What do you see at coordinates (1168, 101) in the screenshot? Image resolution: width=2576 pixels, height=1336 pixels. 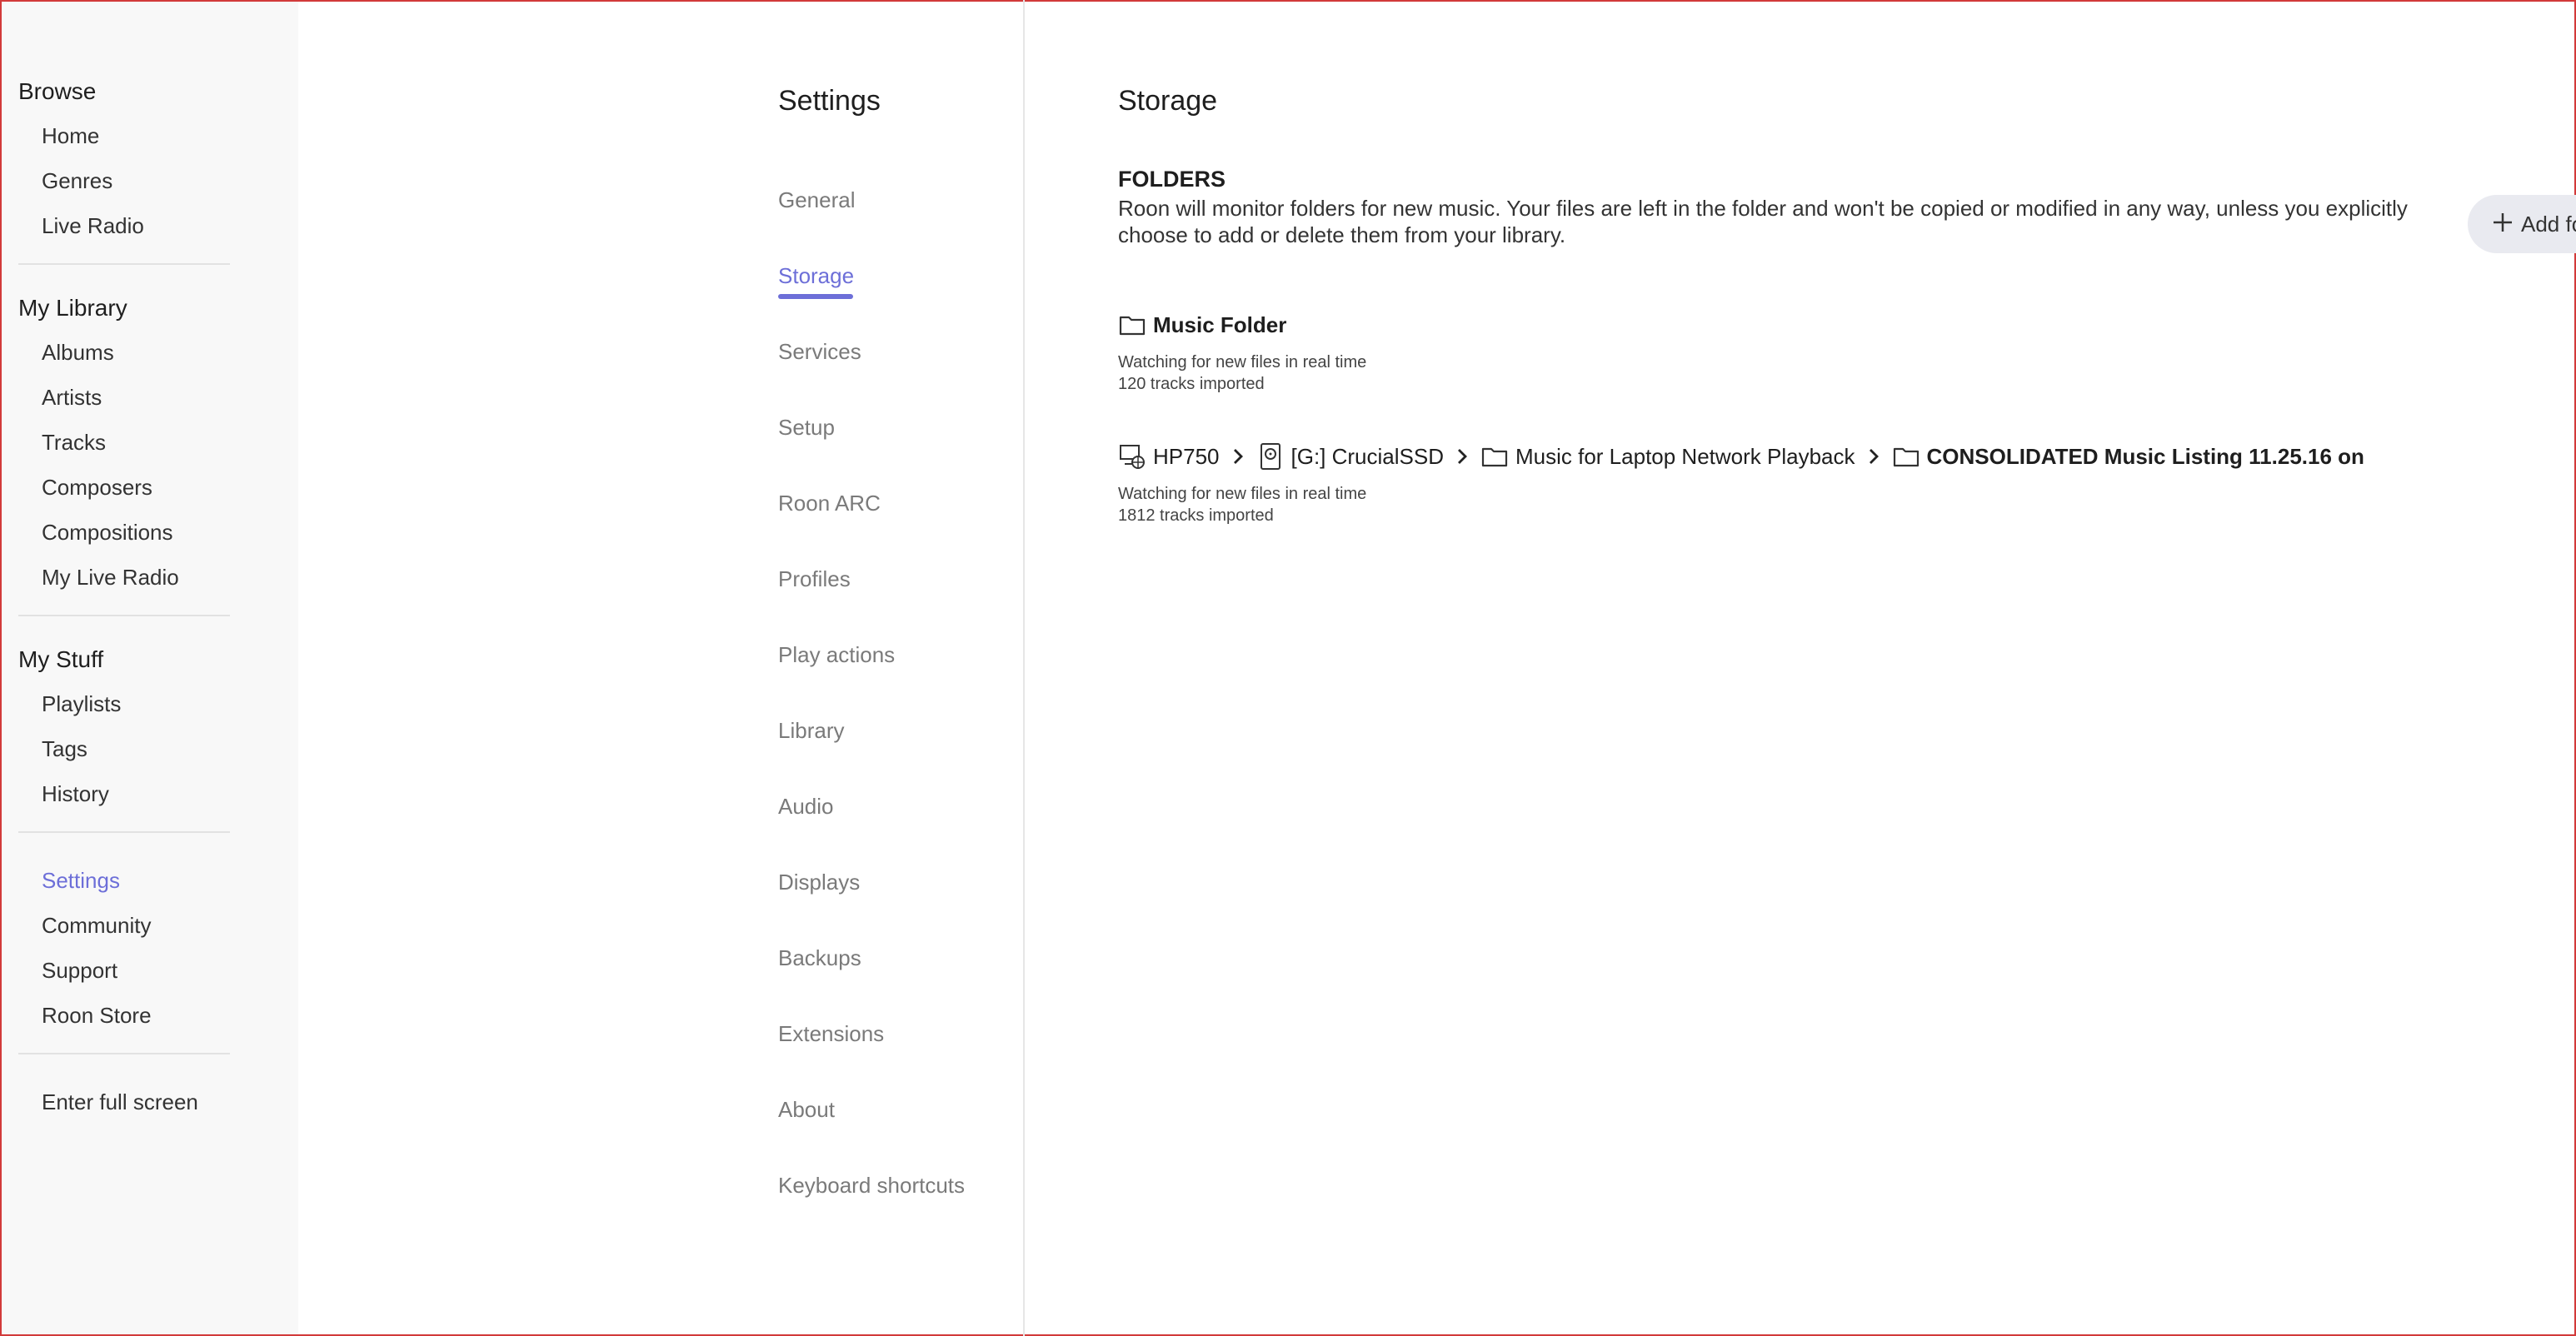 I see `page-title: Storage` at bounding box center [1168, 101].